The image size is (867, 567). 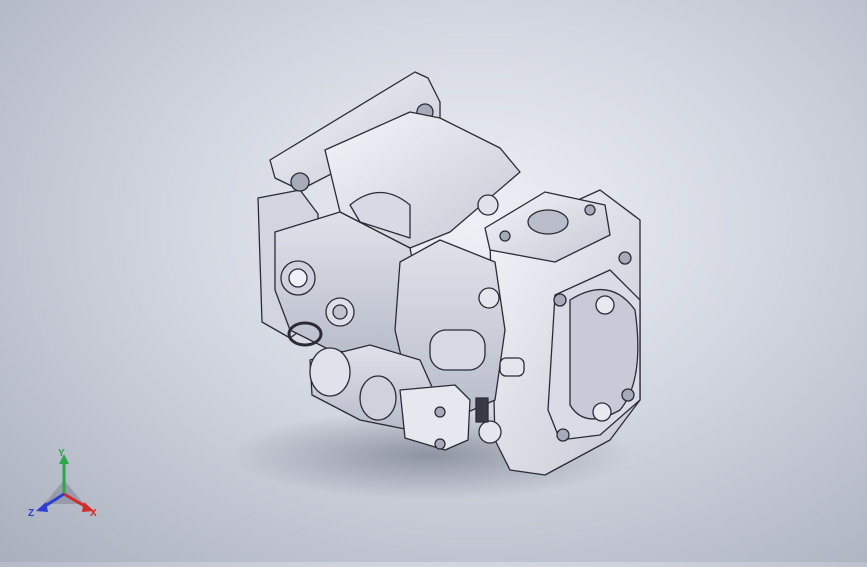 I want to click on z-axis-label: Z, so click(x=31, y=513).